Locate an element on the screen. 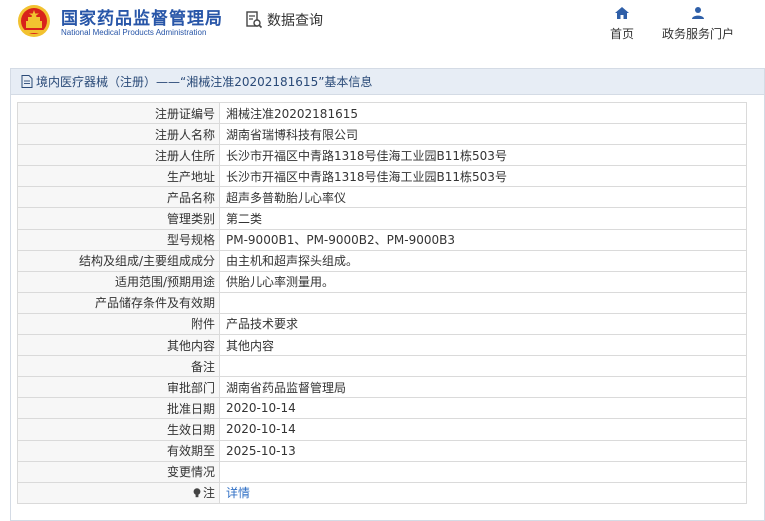  nav-portal-button: 政务服务门户 is located at coordinates (698, 24).